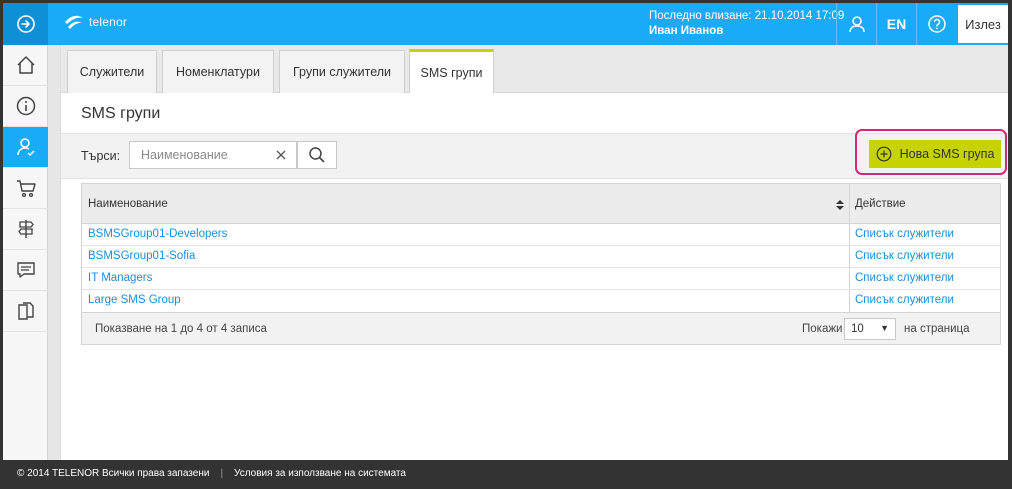 The image size is (1012, 489). I want to click on page-title: SMS групи, so click(121, 113).